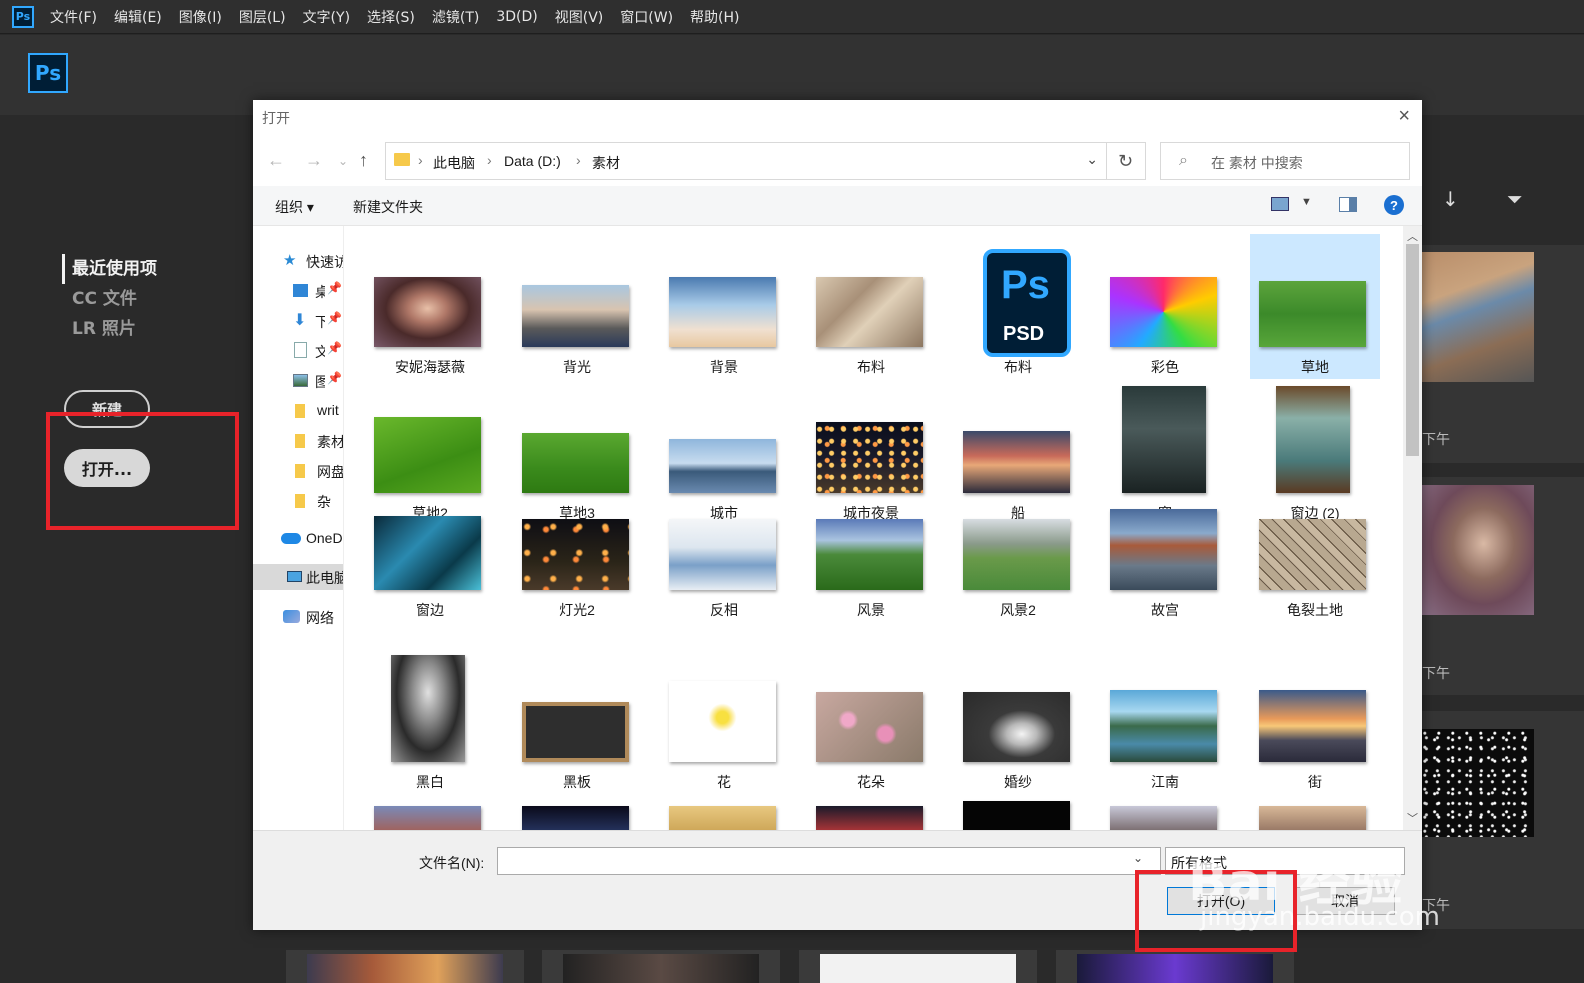 The height and width of the screenshot is (983, 1584). Describe the element at coordinates (1175, 968) in the screenshot. I see `recent-thumbnail` at that location.